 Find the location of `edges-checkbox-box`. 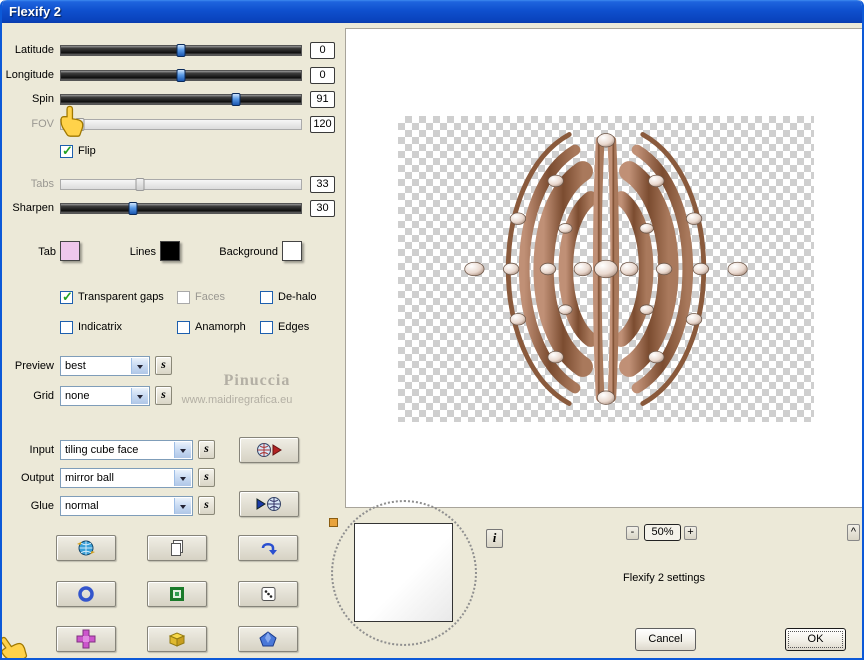

edges-checkbox-box is located at coordinates (266, 327).